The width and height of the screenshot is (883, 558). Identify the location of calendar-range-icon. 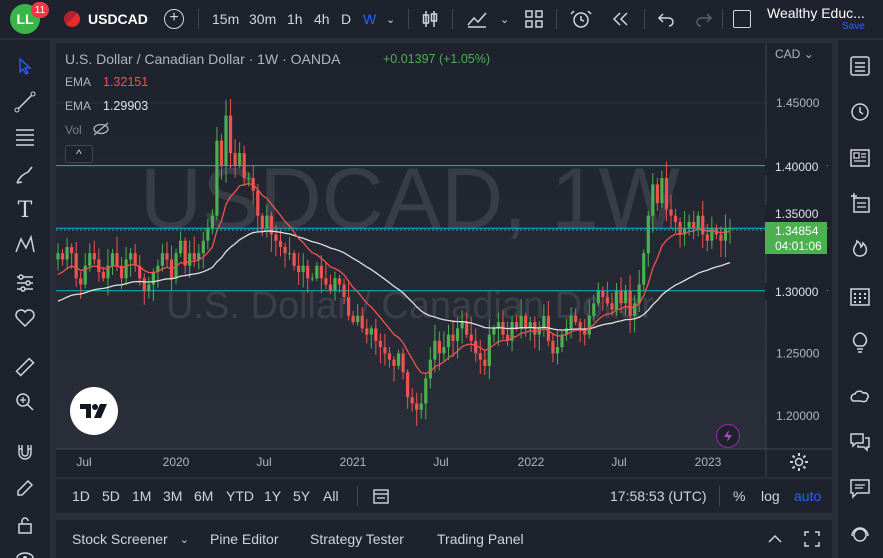
(381, 496).